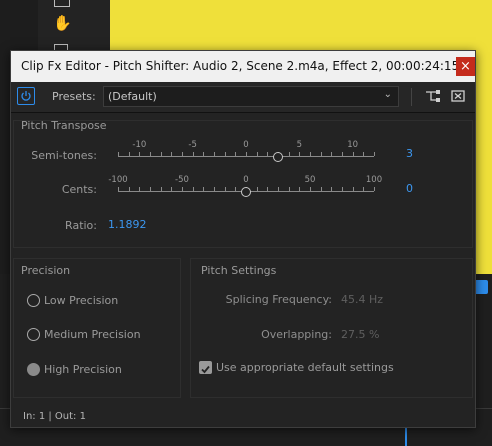 Image resolution: width=492 pixels, height=446 pixels. What do you see at coordinates (409, 188) in the screenshot?
I see `cents-value: 0` at bounding box center [409, 188].